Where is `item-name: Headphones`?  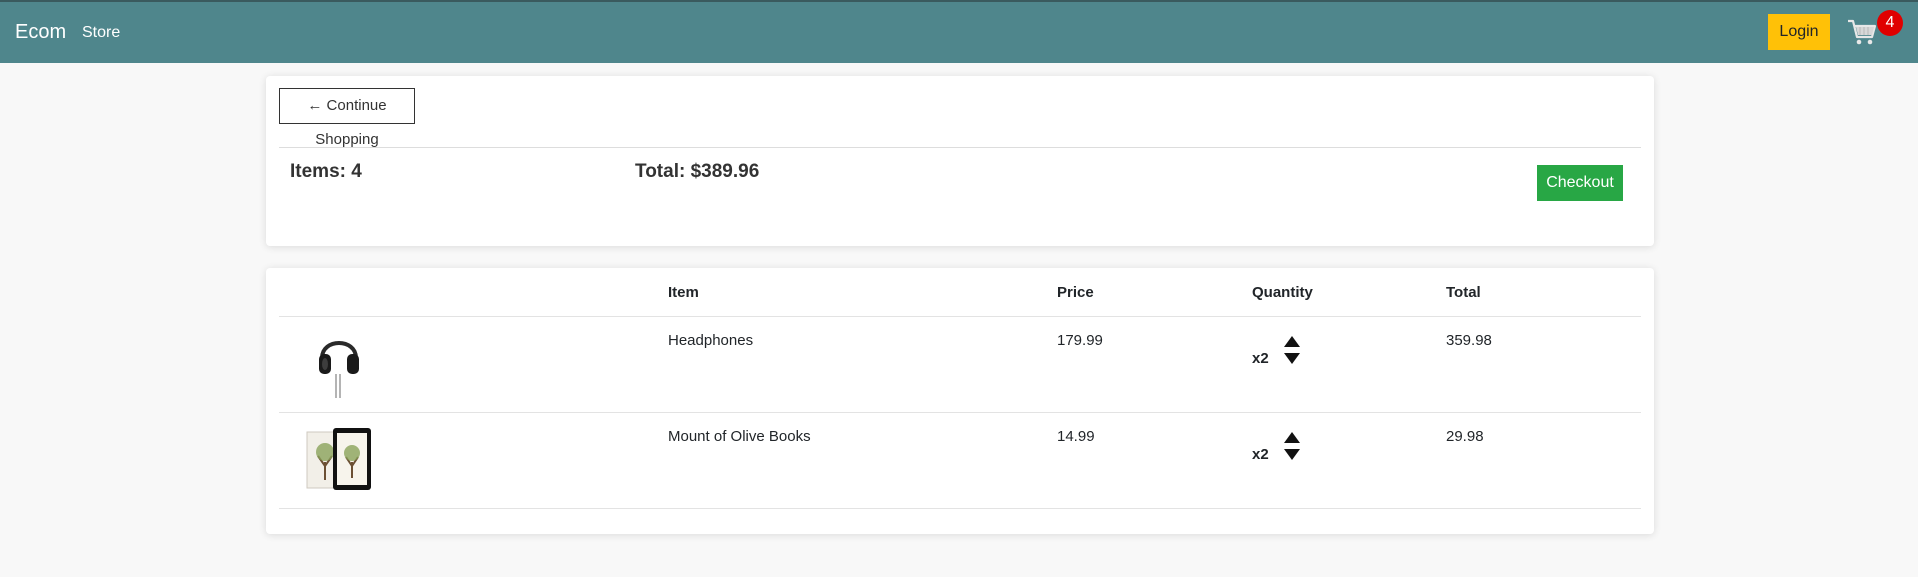
item-name: Headphones is located at coordinates (711, 340).